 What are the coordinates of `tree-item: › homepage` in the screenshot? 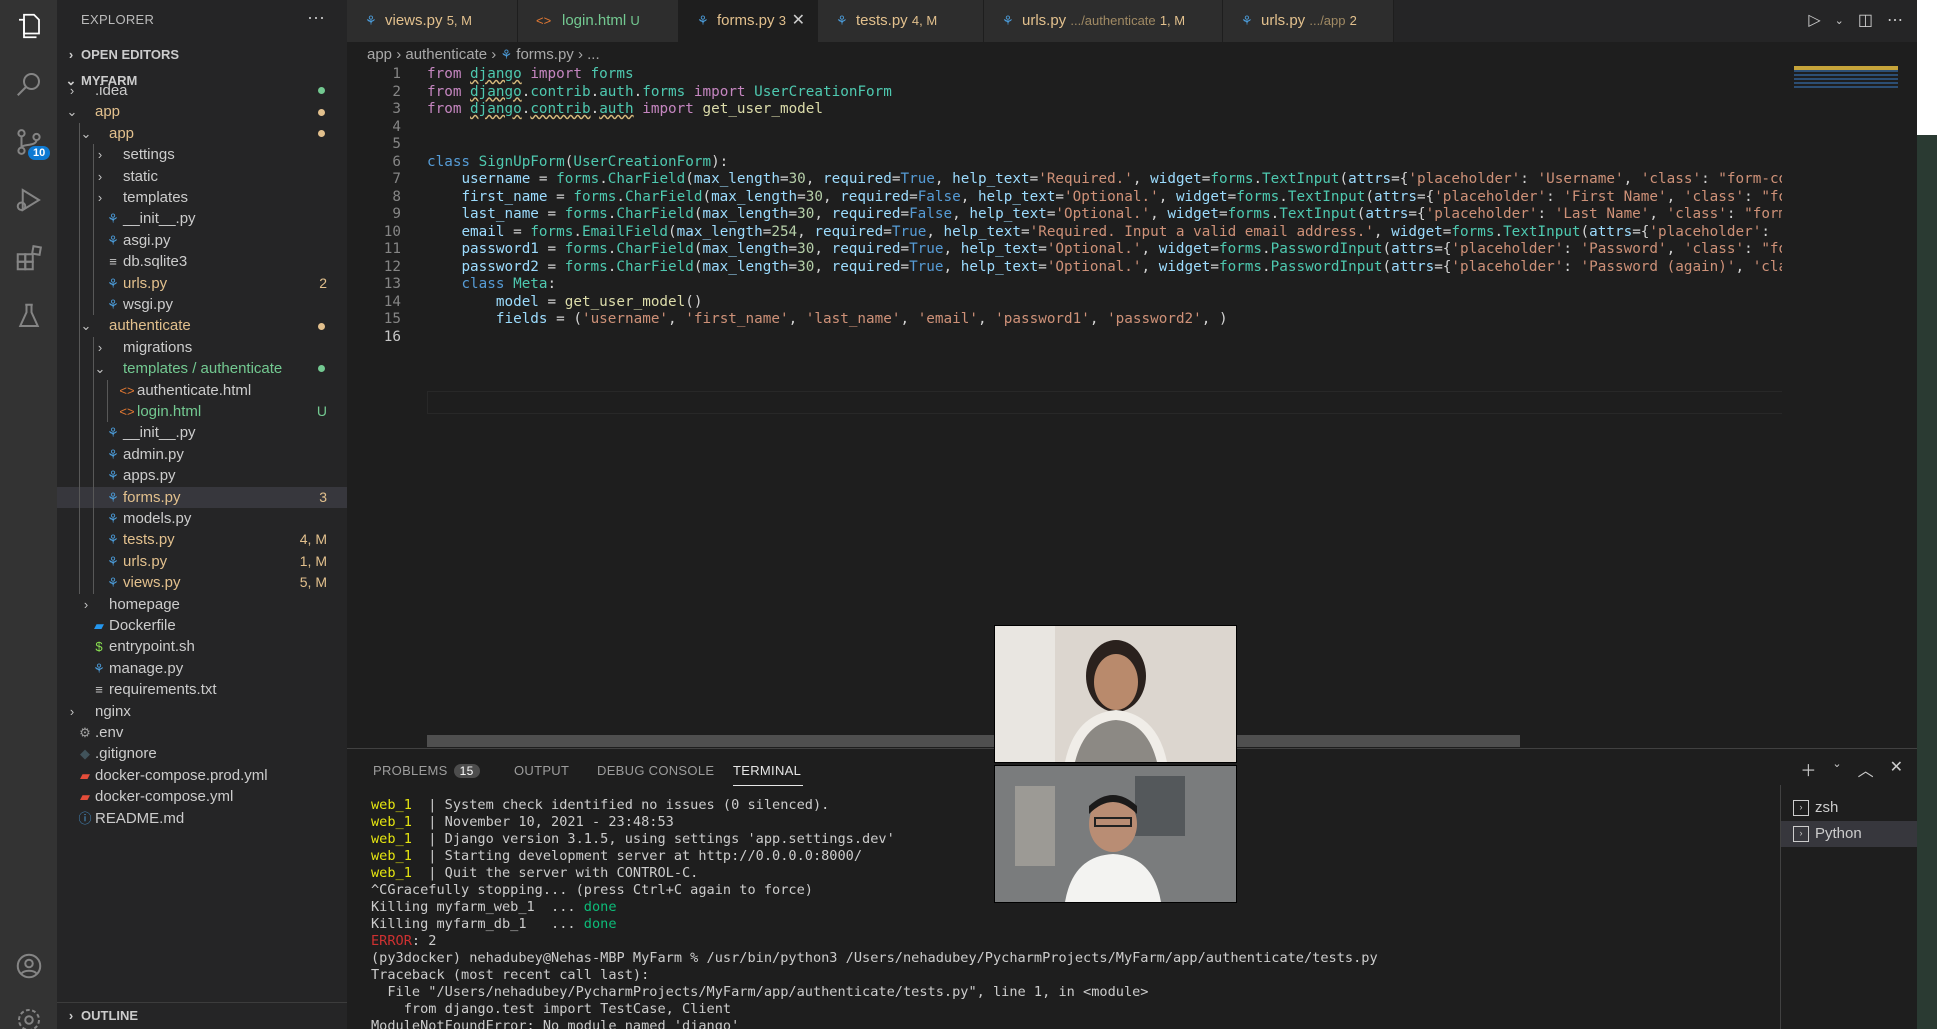 It's located at (202, 604).